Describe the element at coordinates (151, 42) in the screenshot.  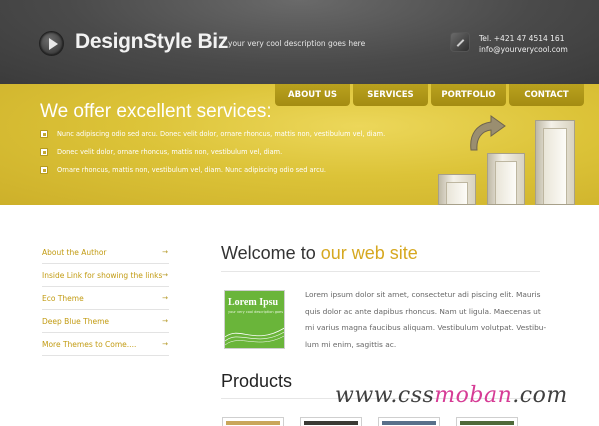
I see `site-logo: DesignStyle Biz` at that location.